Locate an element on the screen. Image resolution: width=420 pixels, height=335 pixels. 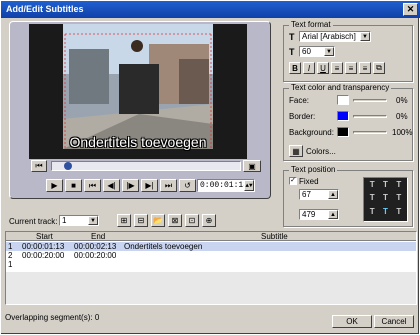
close-button: ✕ is located at coordinates (410, 9).